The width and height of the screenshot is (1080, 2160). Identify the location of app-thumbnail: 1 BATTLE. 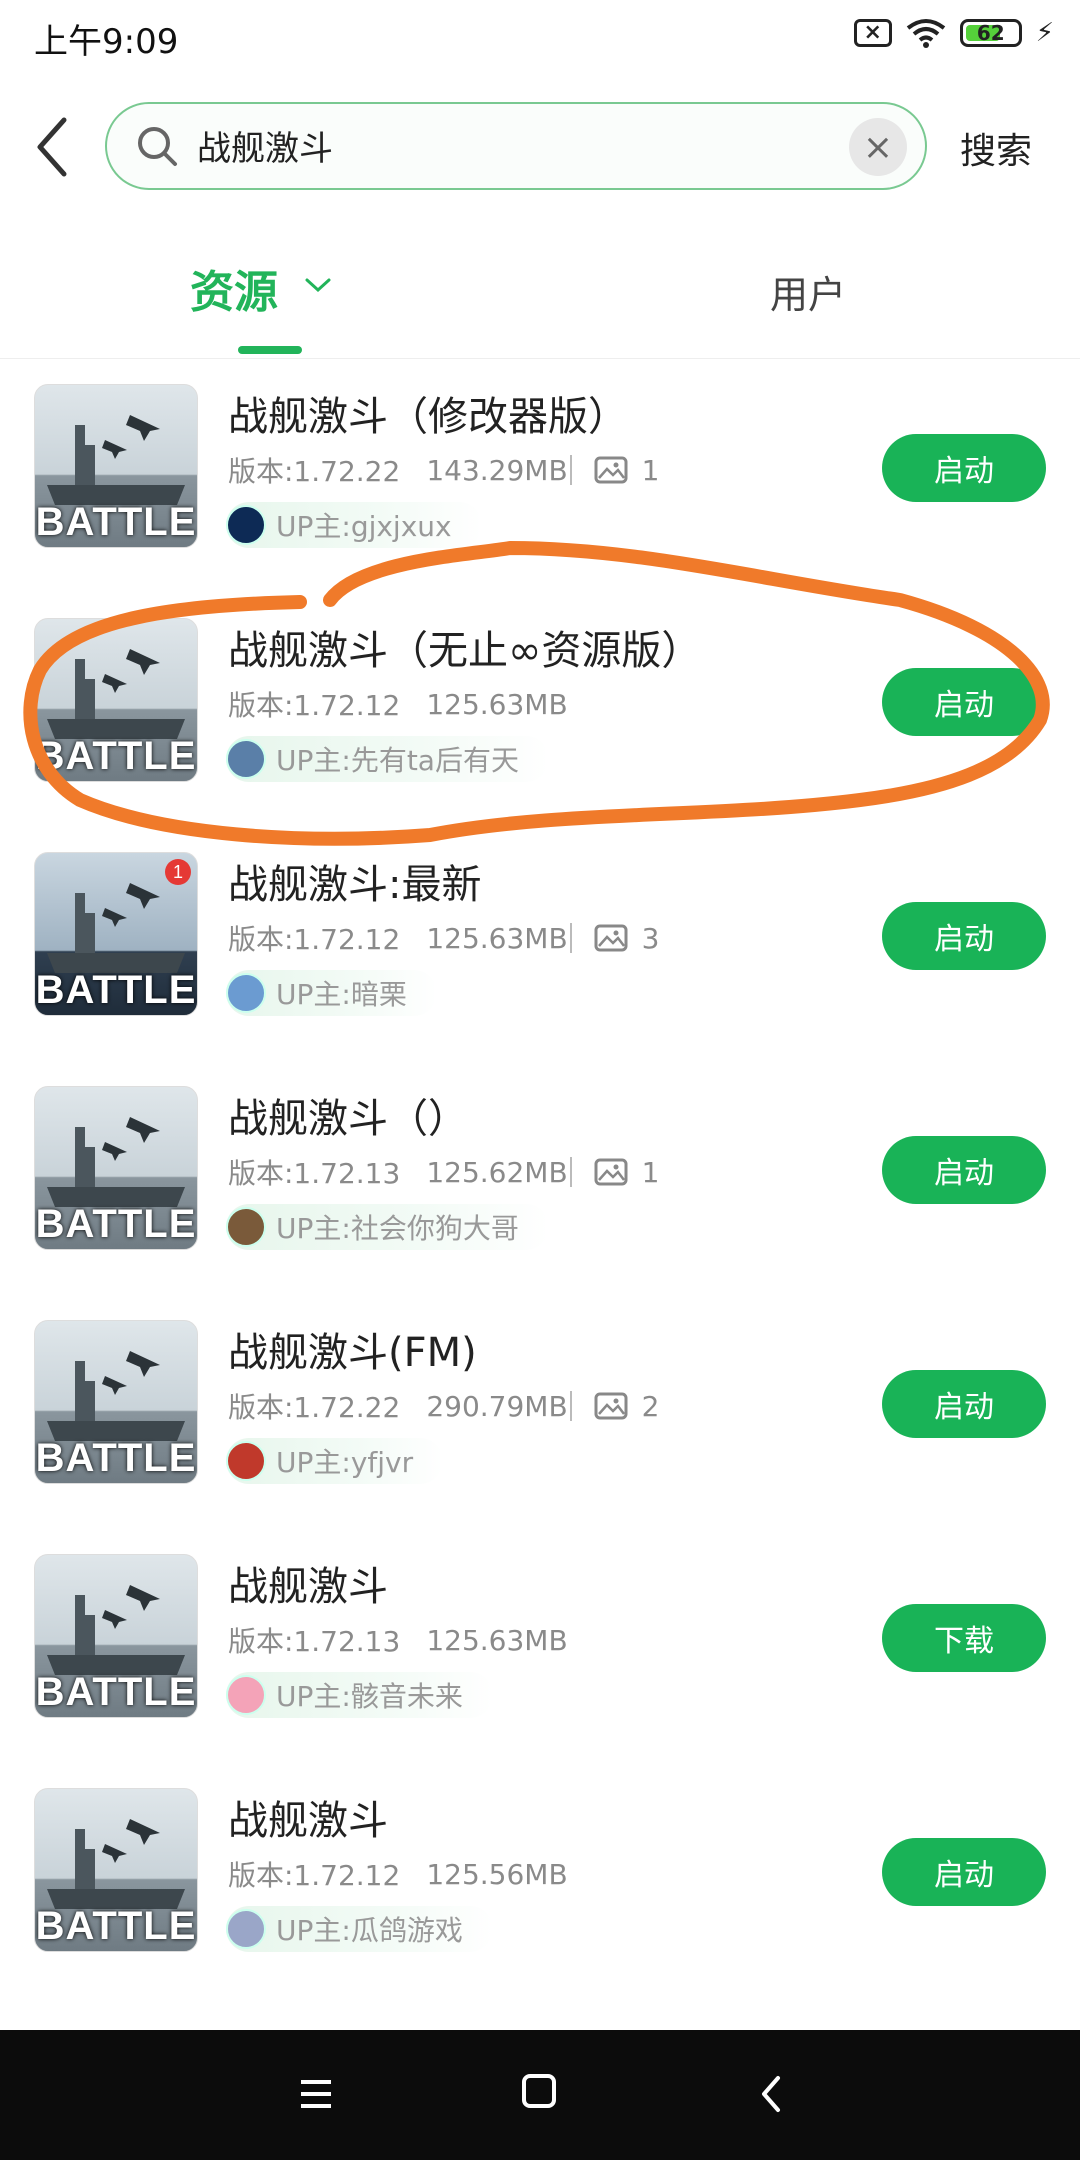
(116, 934).